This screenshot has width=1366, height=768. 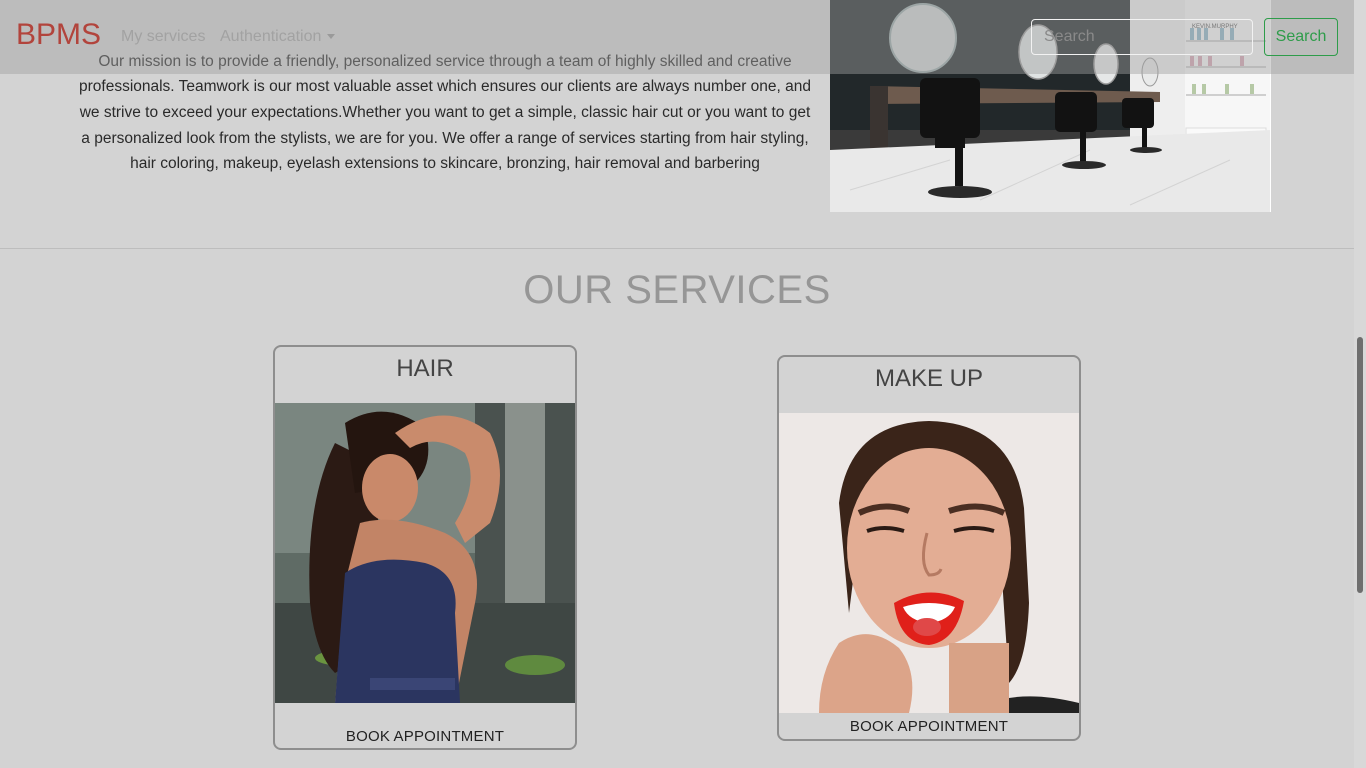 I want to click on service-card-hair: HAIR BOOK APPOINTMENT, so click(x=425, y=547).